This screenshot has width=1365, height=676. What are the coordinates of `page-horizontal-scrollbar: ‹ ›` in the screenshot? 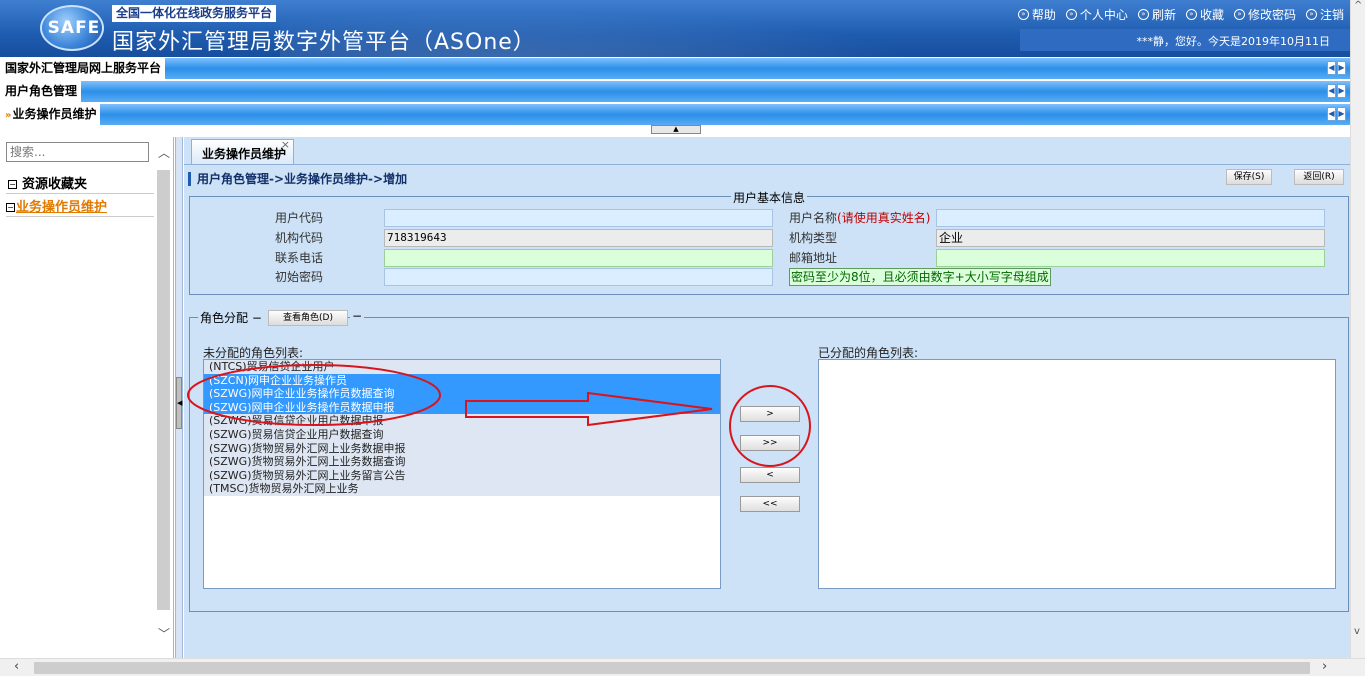 It's located at (682, 667).